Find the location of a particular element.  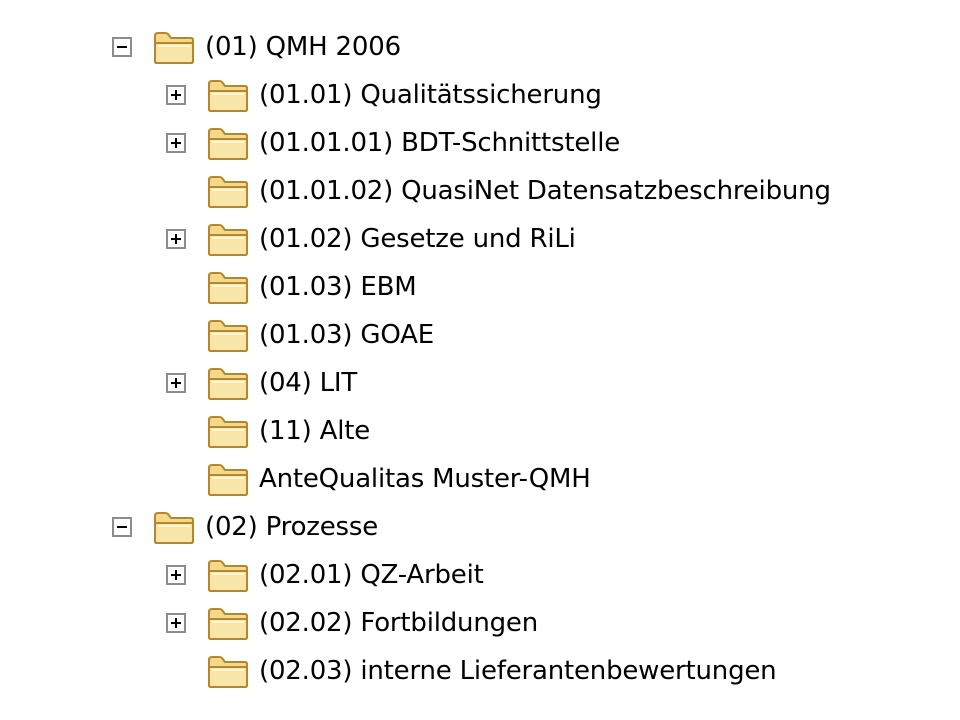

tree-item-label: AnteQualitas Muster-QMH is located at coordinates (425, 479).